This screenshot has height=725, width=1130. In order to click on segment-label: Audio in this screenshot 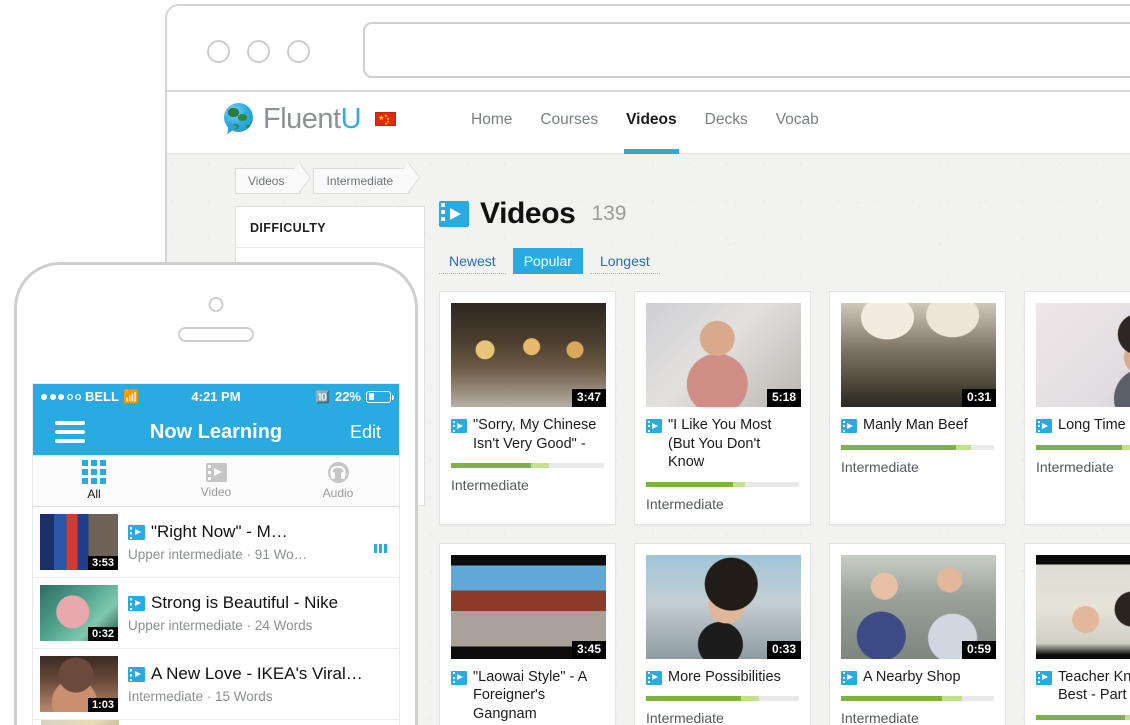, I will do `click(338, 492)`.